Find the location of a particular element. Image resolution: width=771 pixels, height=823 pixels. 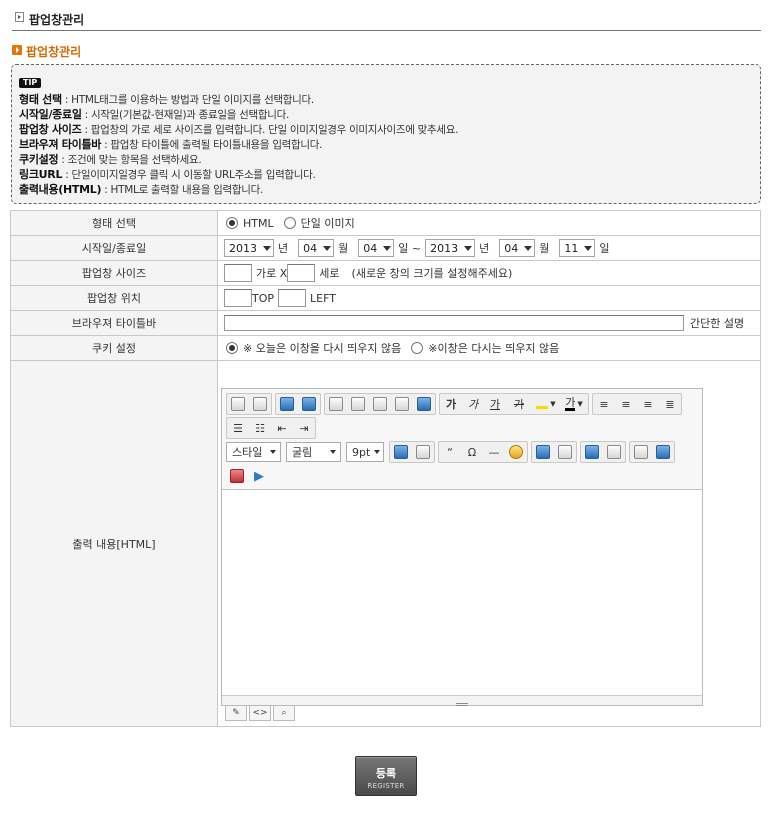

title-note: 간단한 설명 is located at coordinates (717, 323).